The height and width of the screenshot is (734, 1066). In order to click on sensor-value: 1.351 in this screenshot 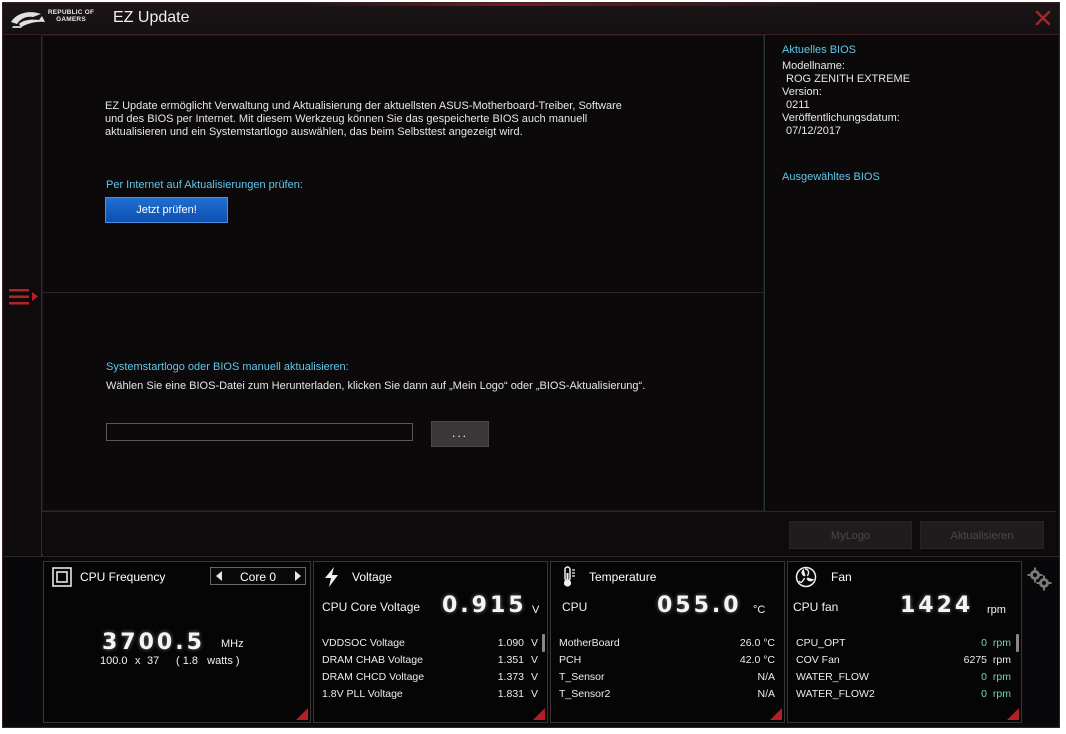, I will do `click(510, 660)`.